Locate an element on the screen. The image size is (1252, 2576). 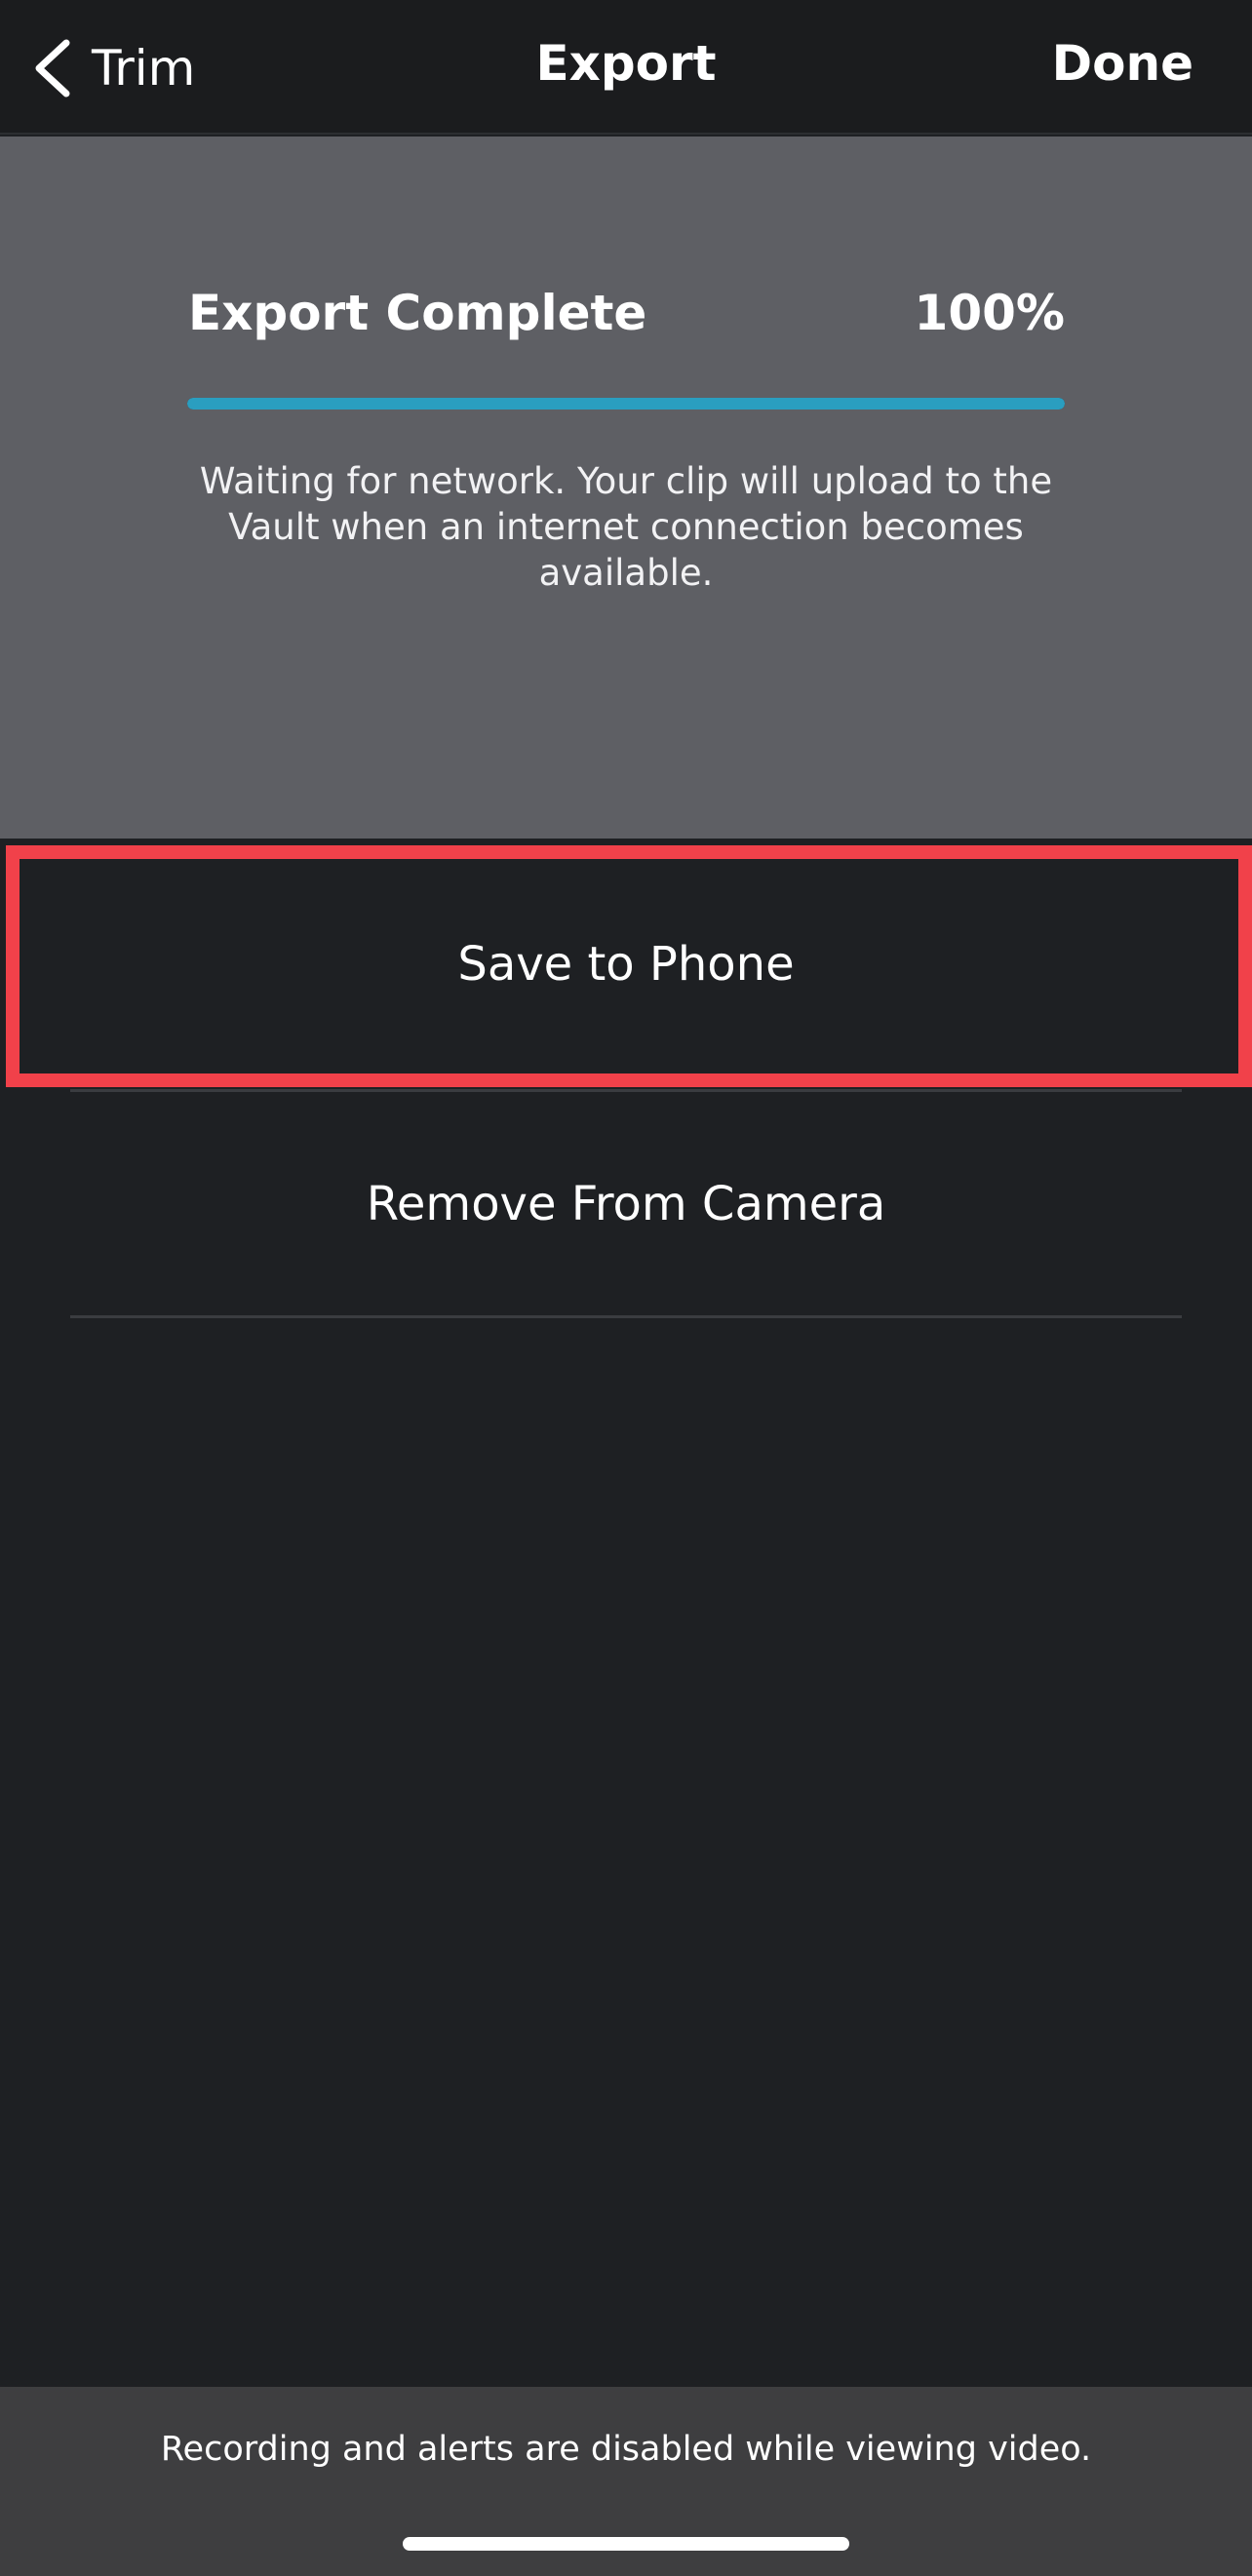
remove-from-camera-button: Remove From Camera is located at coordinates (626, 1204).